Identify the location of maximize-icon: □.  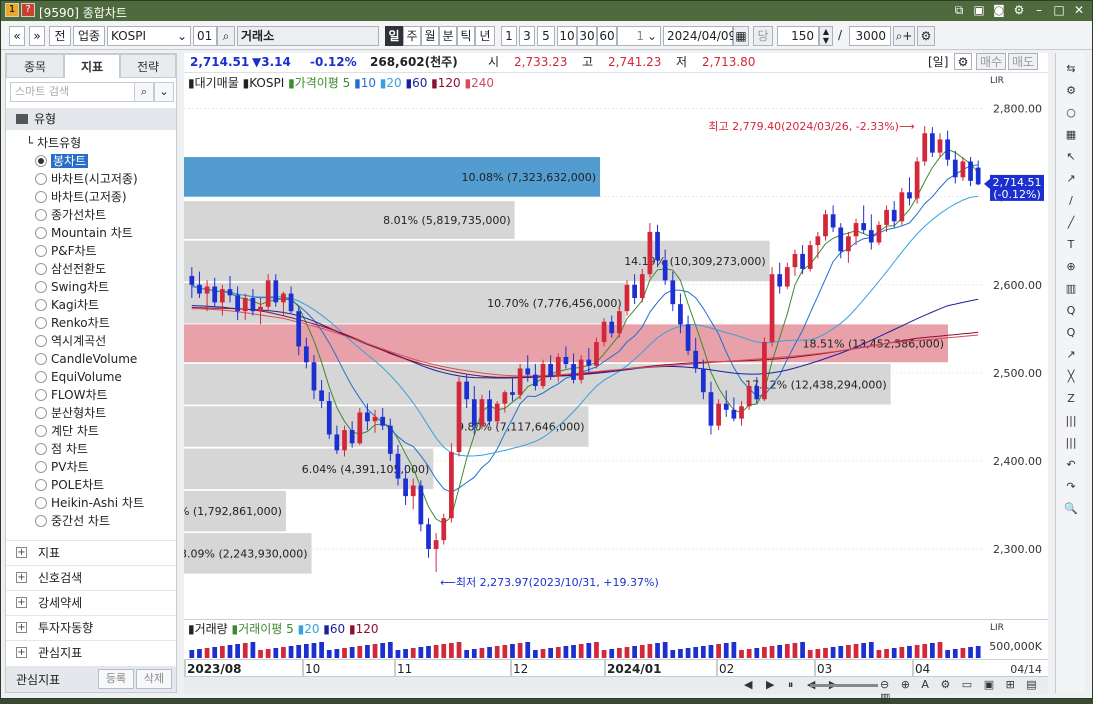
(1059, 10).